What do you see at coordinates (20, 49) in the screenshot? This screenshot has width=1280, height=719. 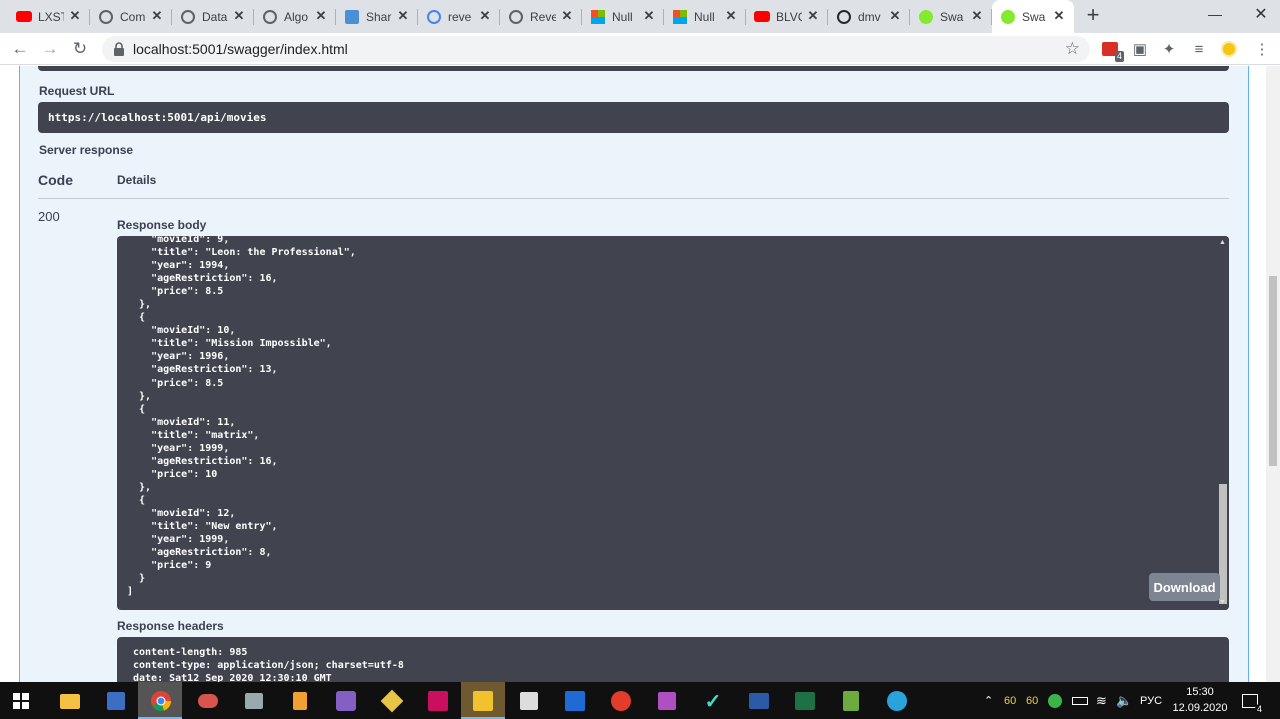 I see `back-button: ←` at bounding box center [20, 49].